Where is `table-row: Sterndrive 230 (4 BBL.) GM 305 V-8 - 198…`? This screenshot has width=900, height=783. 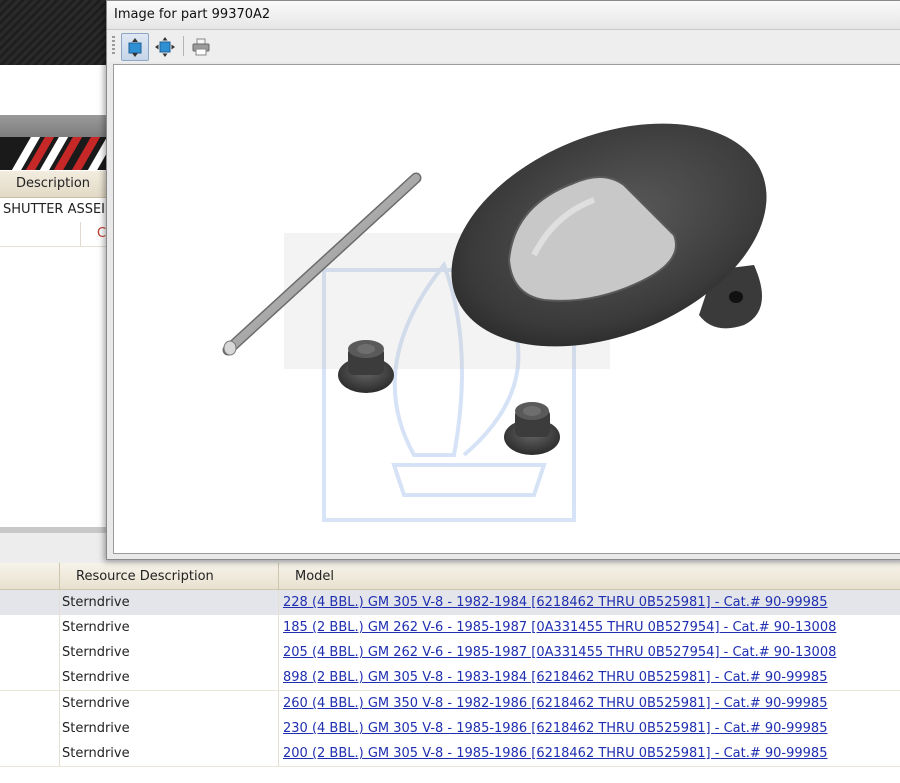
table-row: Sterndrive 230 (4 BBL.) GM 305 V-8 - 198… is located at coordinates (450, 729).